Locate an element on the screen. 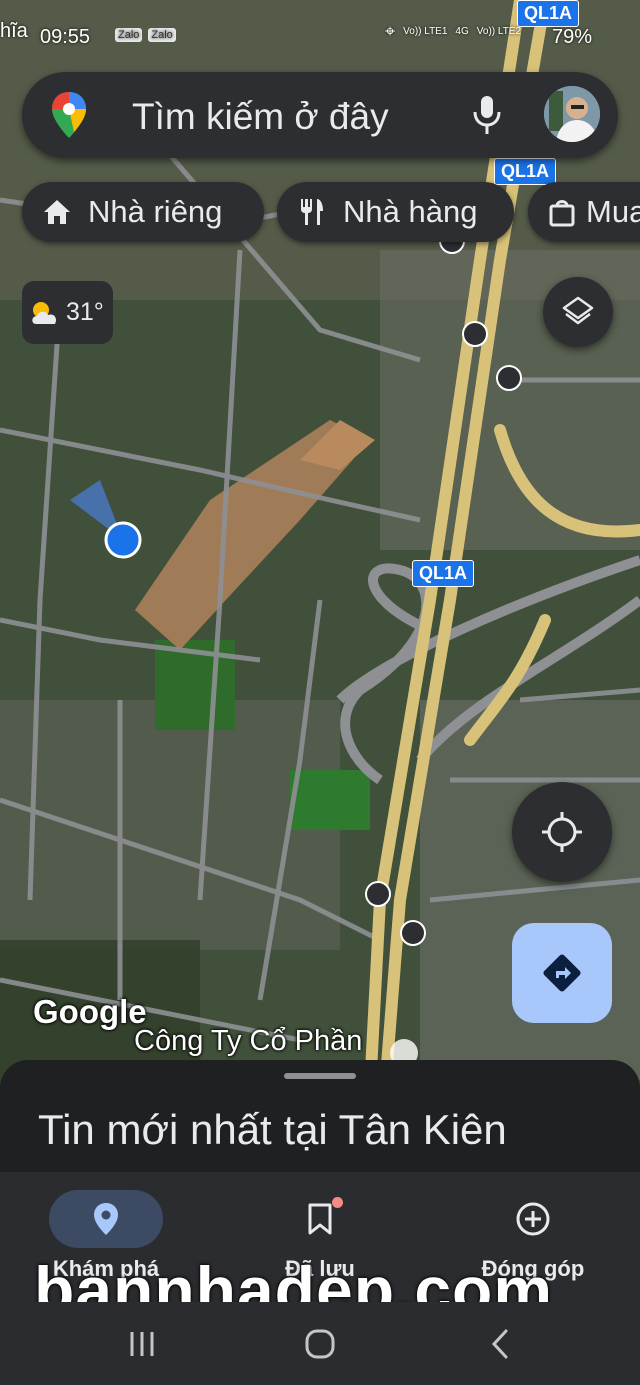 The image size is (640, 1385). profile-photo-icon is located at coordinates (572, 114).